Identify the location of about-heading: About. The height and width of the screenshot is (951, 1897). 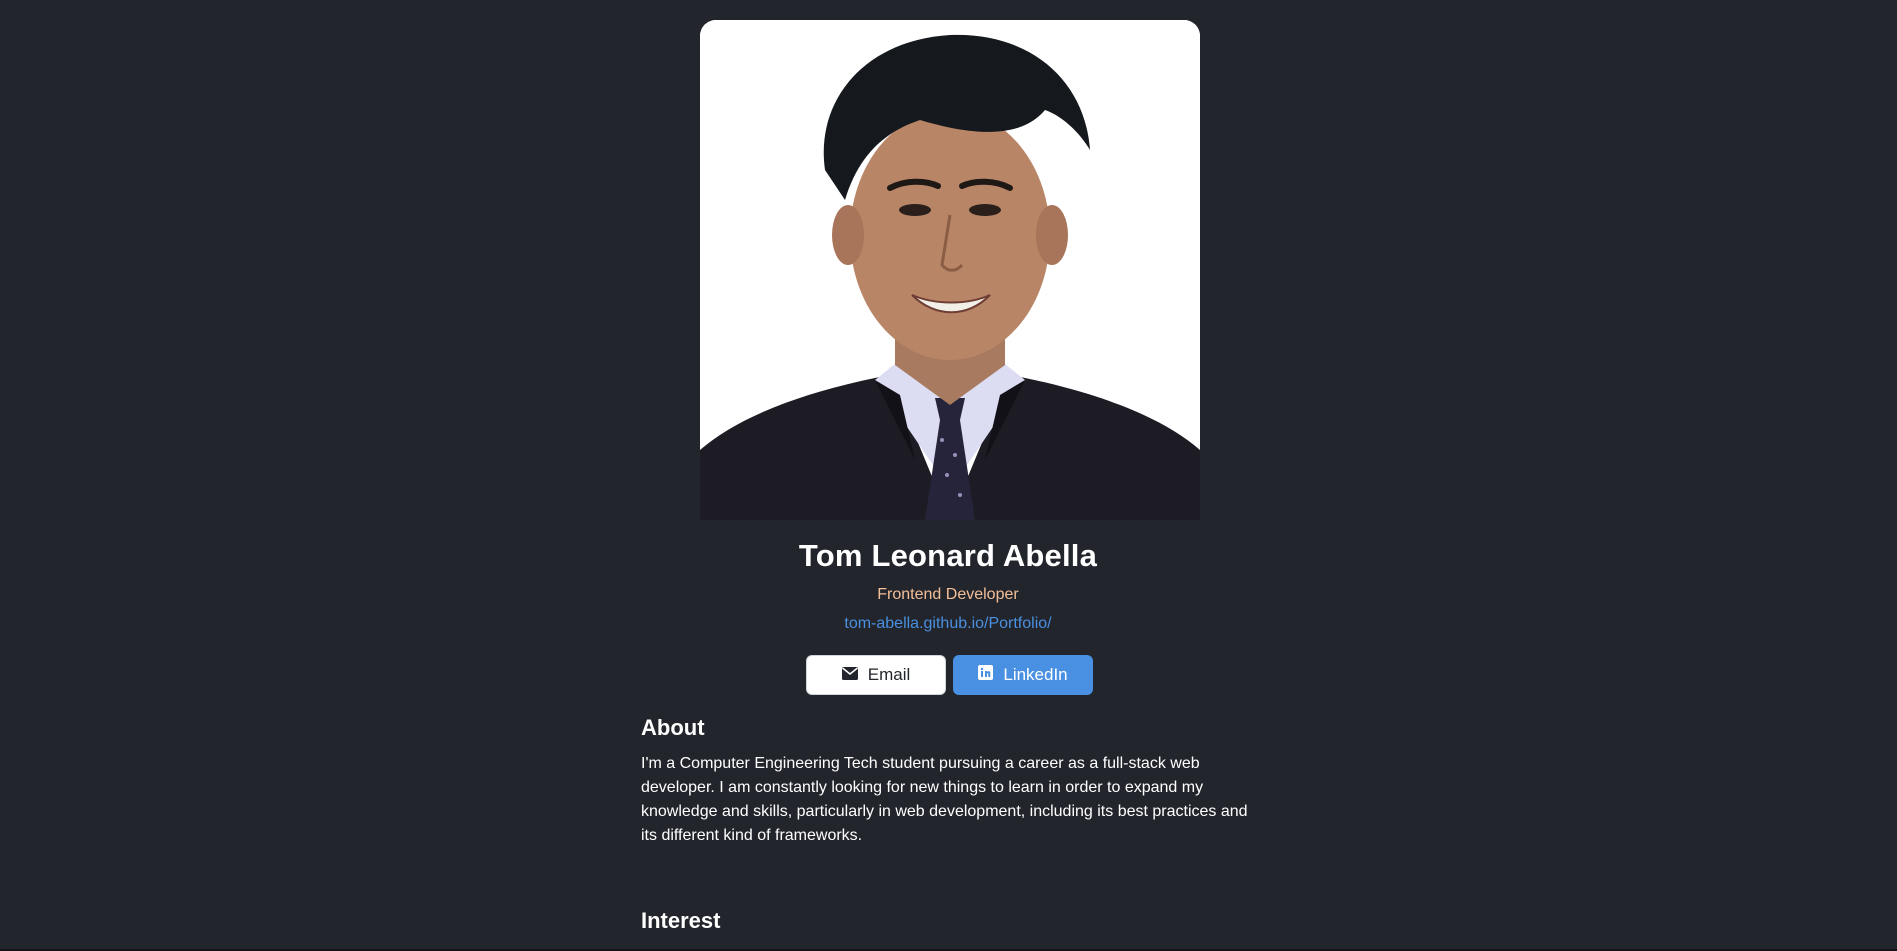
(673, 727).